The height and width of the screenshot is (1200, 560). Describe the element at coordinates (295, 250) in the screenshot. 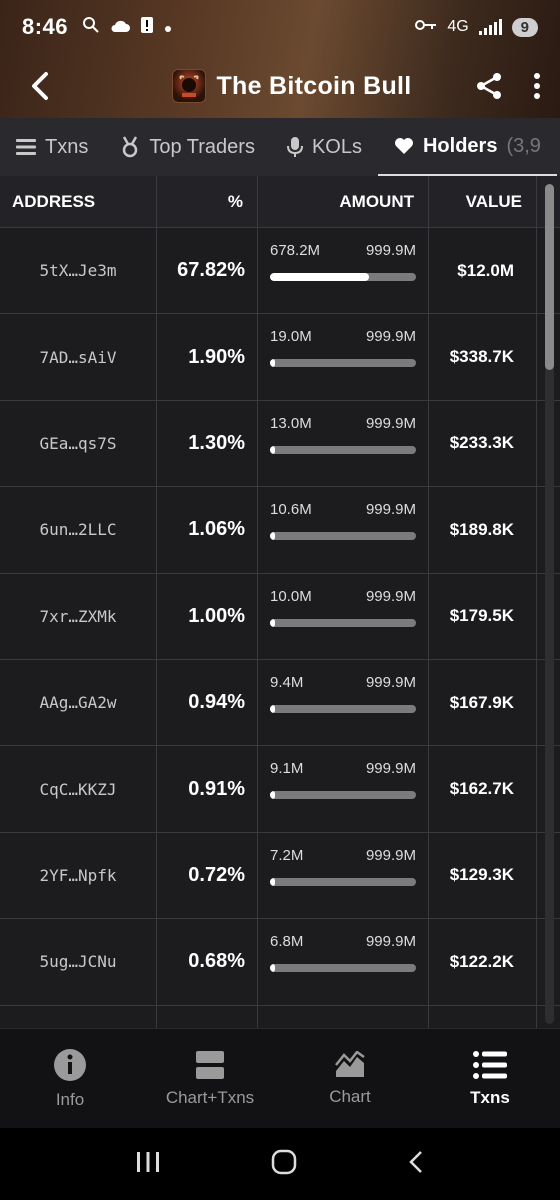

I see `holder-amount: 678.2M` at that location.